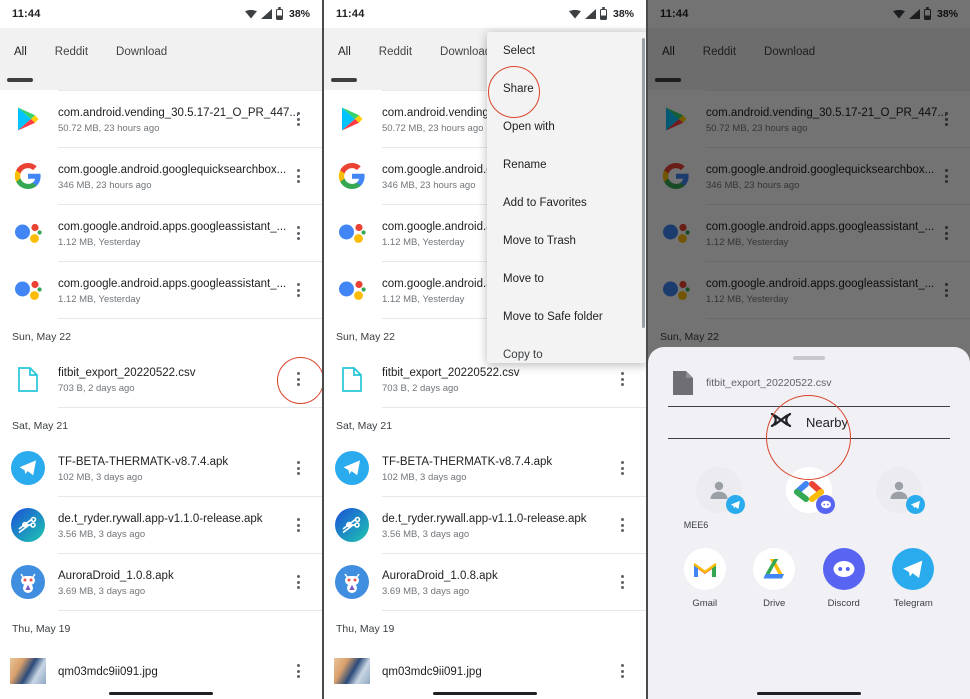 The height and width of the screenshot is (699, 970). I want to click on menu-item-open-with: Open with, so click(566, 127).